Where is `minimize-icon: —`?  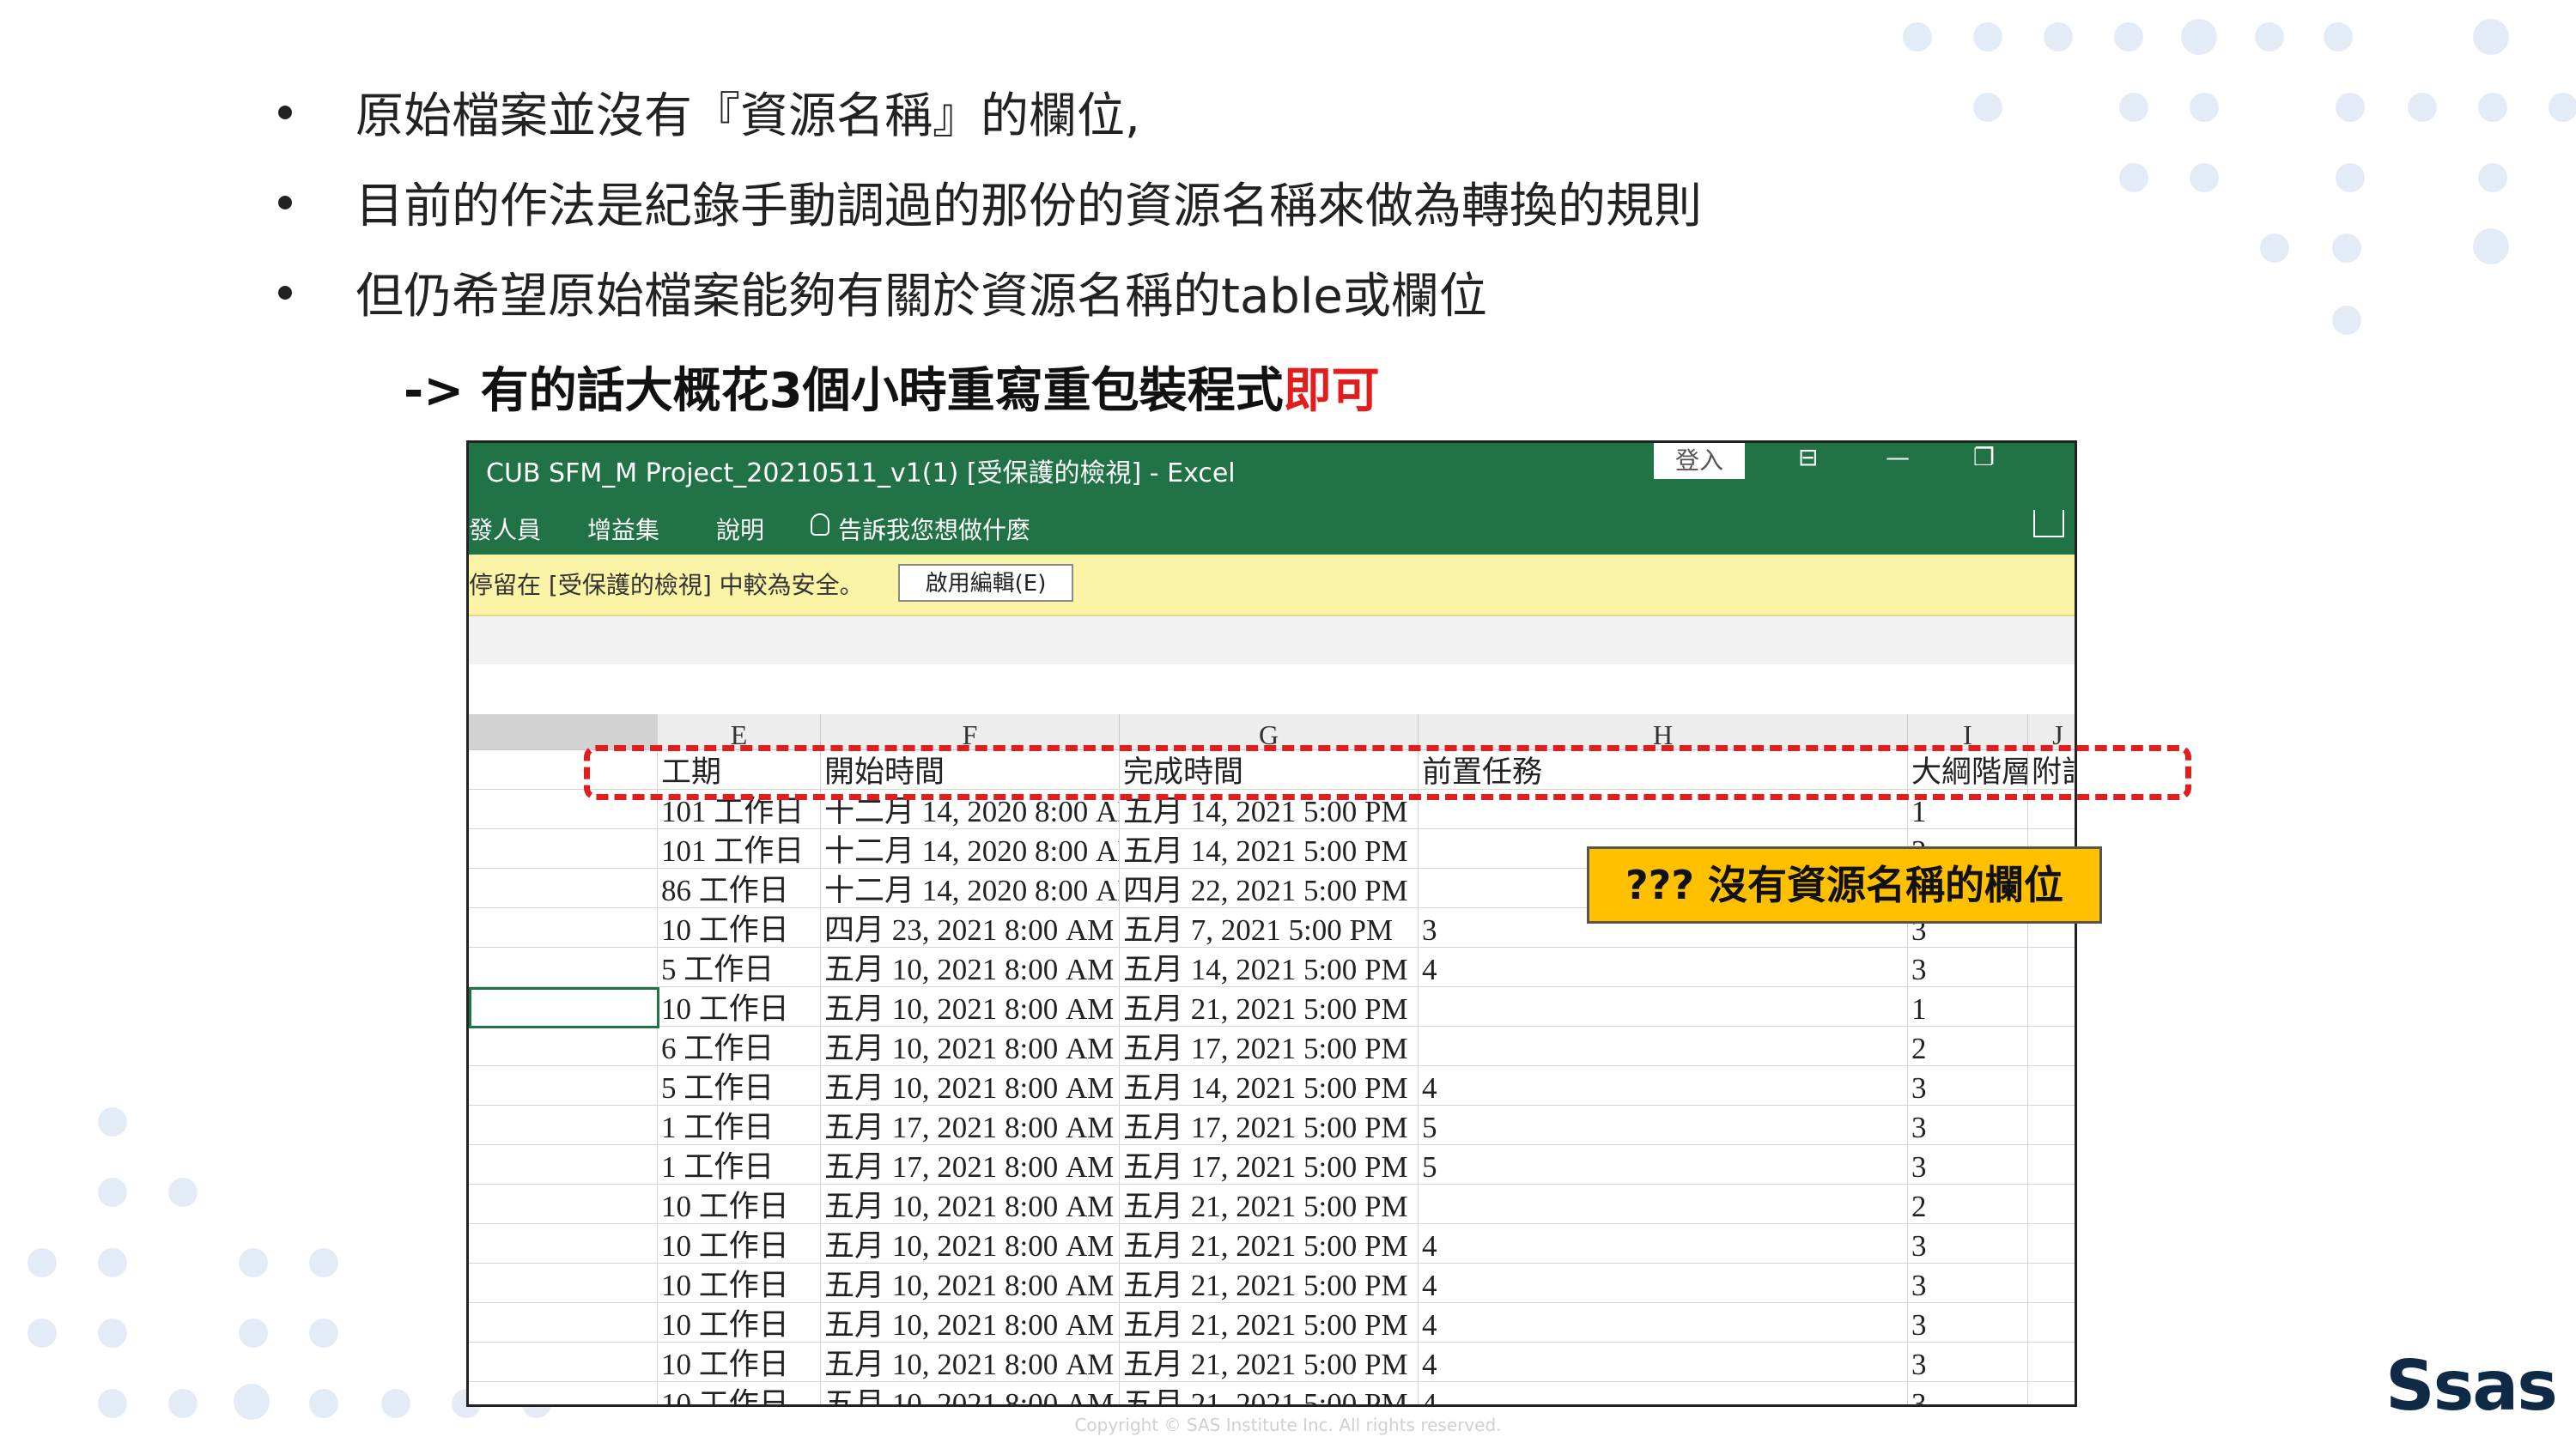
minimize-icon: — is located at coordinates (1898, 457).